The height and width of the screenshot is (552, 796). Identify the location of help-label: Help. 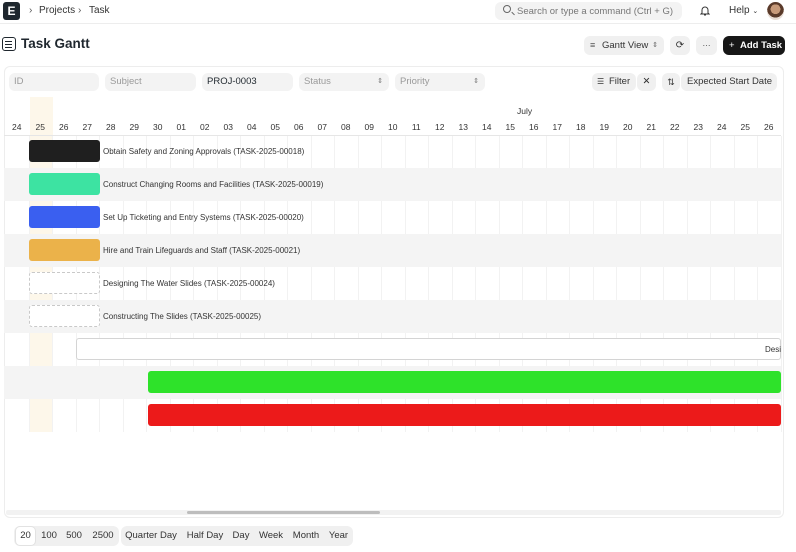
(739, 10).